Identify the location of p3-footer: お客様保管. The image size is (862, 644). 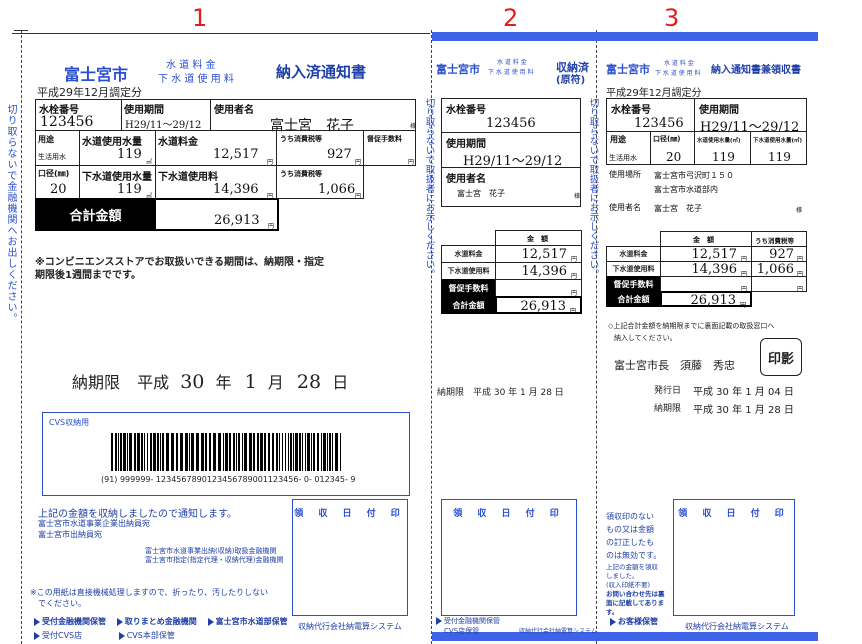
(634, 621).